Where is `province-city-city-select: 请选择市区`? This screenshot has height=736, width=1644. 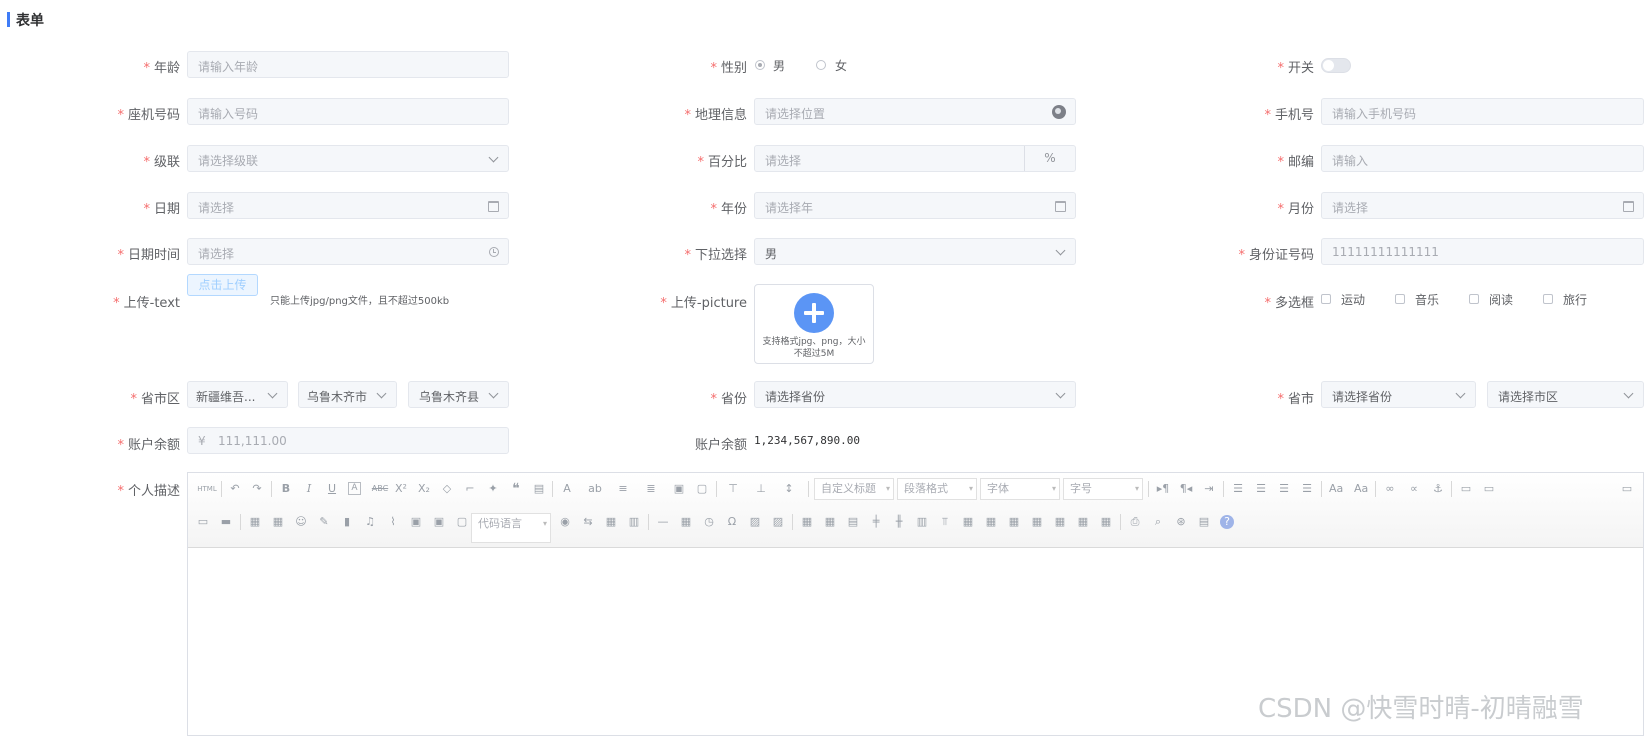
province-city-city-select: 请选择市区 is located at coordinates (1565, 394).